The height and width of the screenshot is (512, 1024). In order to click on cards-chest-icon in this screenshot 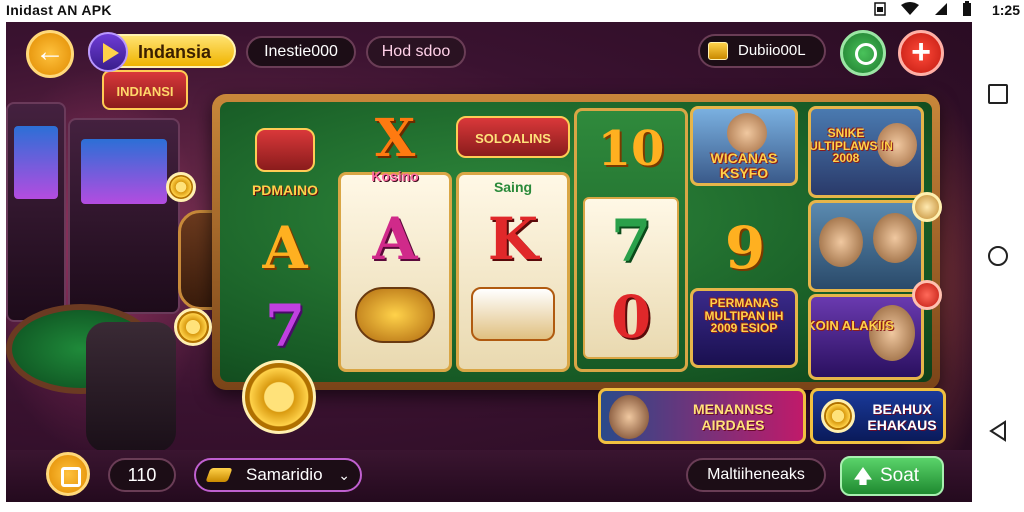, I will do `click(513, 314)`.